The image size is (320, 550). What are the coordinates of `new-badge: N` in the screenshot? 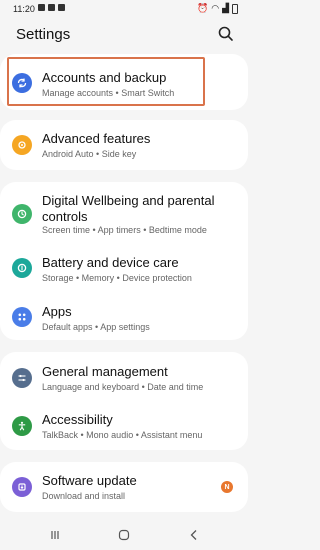 It's located at (227, 487).